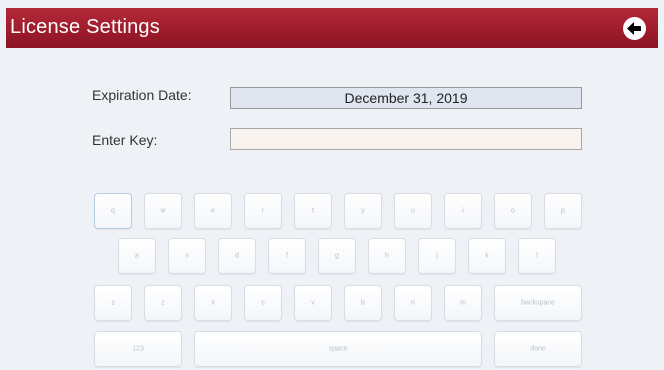 The image size is (664, 370). Describe the element at coordinates (163, 211) in the screenshot. I see `key-w: w` at that location.